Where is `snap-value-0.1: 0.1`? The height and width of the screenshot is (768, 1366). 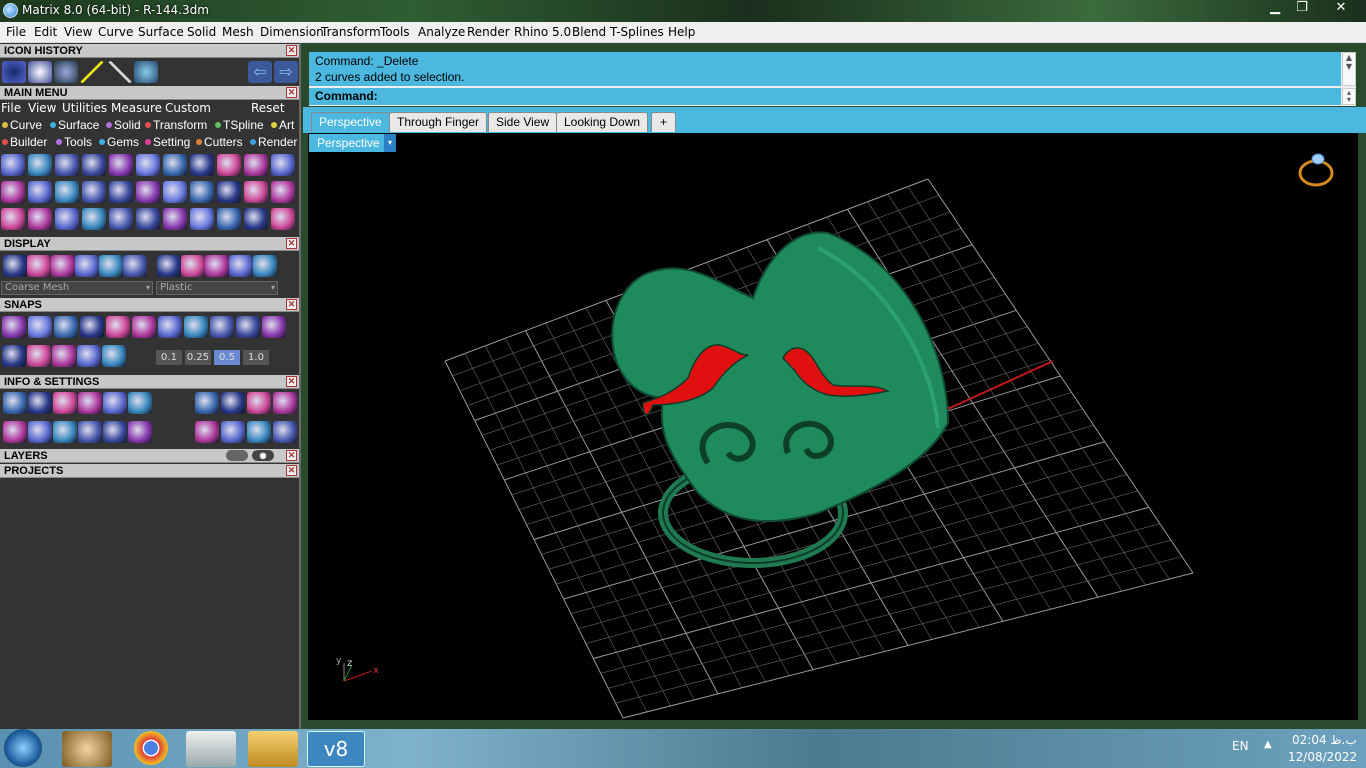 snap-value-0.1: 0.1 is located at coordinates (169, 357).